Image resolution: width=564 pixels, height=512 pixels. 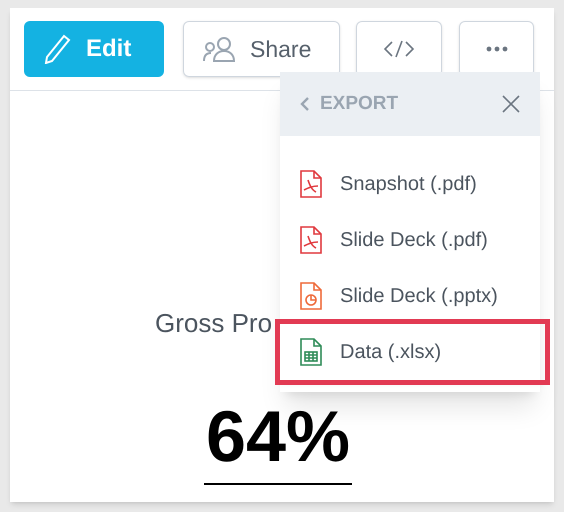 I want to click on pencil-icon, so click(x=58, y=49).